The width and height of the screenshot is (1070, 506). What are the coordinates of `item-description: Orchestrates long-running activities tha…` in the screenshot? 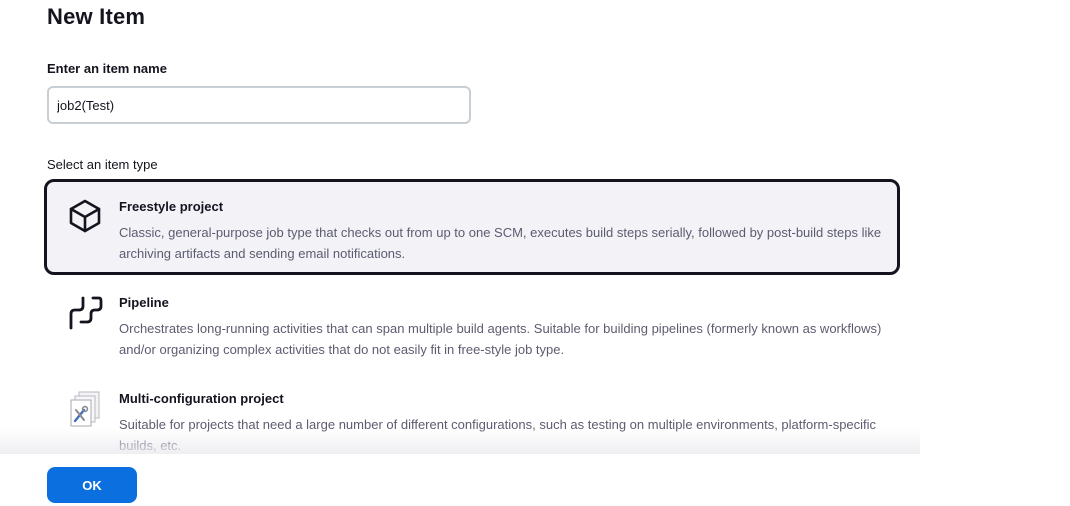 It's located at (500, 339).